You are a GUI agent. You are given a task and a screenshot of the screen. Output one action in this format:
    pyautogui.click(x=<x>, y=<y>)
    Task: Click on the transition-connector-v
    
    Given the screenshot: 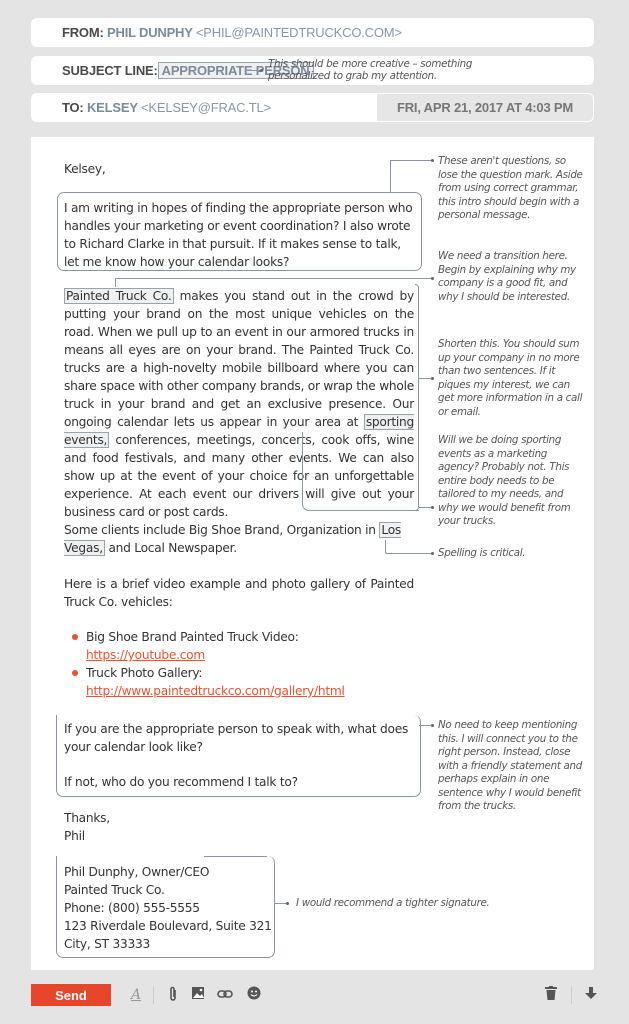 What is the action you would take?
    pyautogui.click(x=115, y=282)
    